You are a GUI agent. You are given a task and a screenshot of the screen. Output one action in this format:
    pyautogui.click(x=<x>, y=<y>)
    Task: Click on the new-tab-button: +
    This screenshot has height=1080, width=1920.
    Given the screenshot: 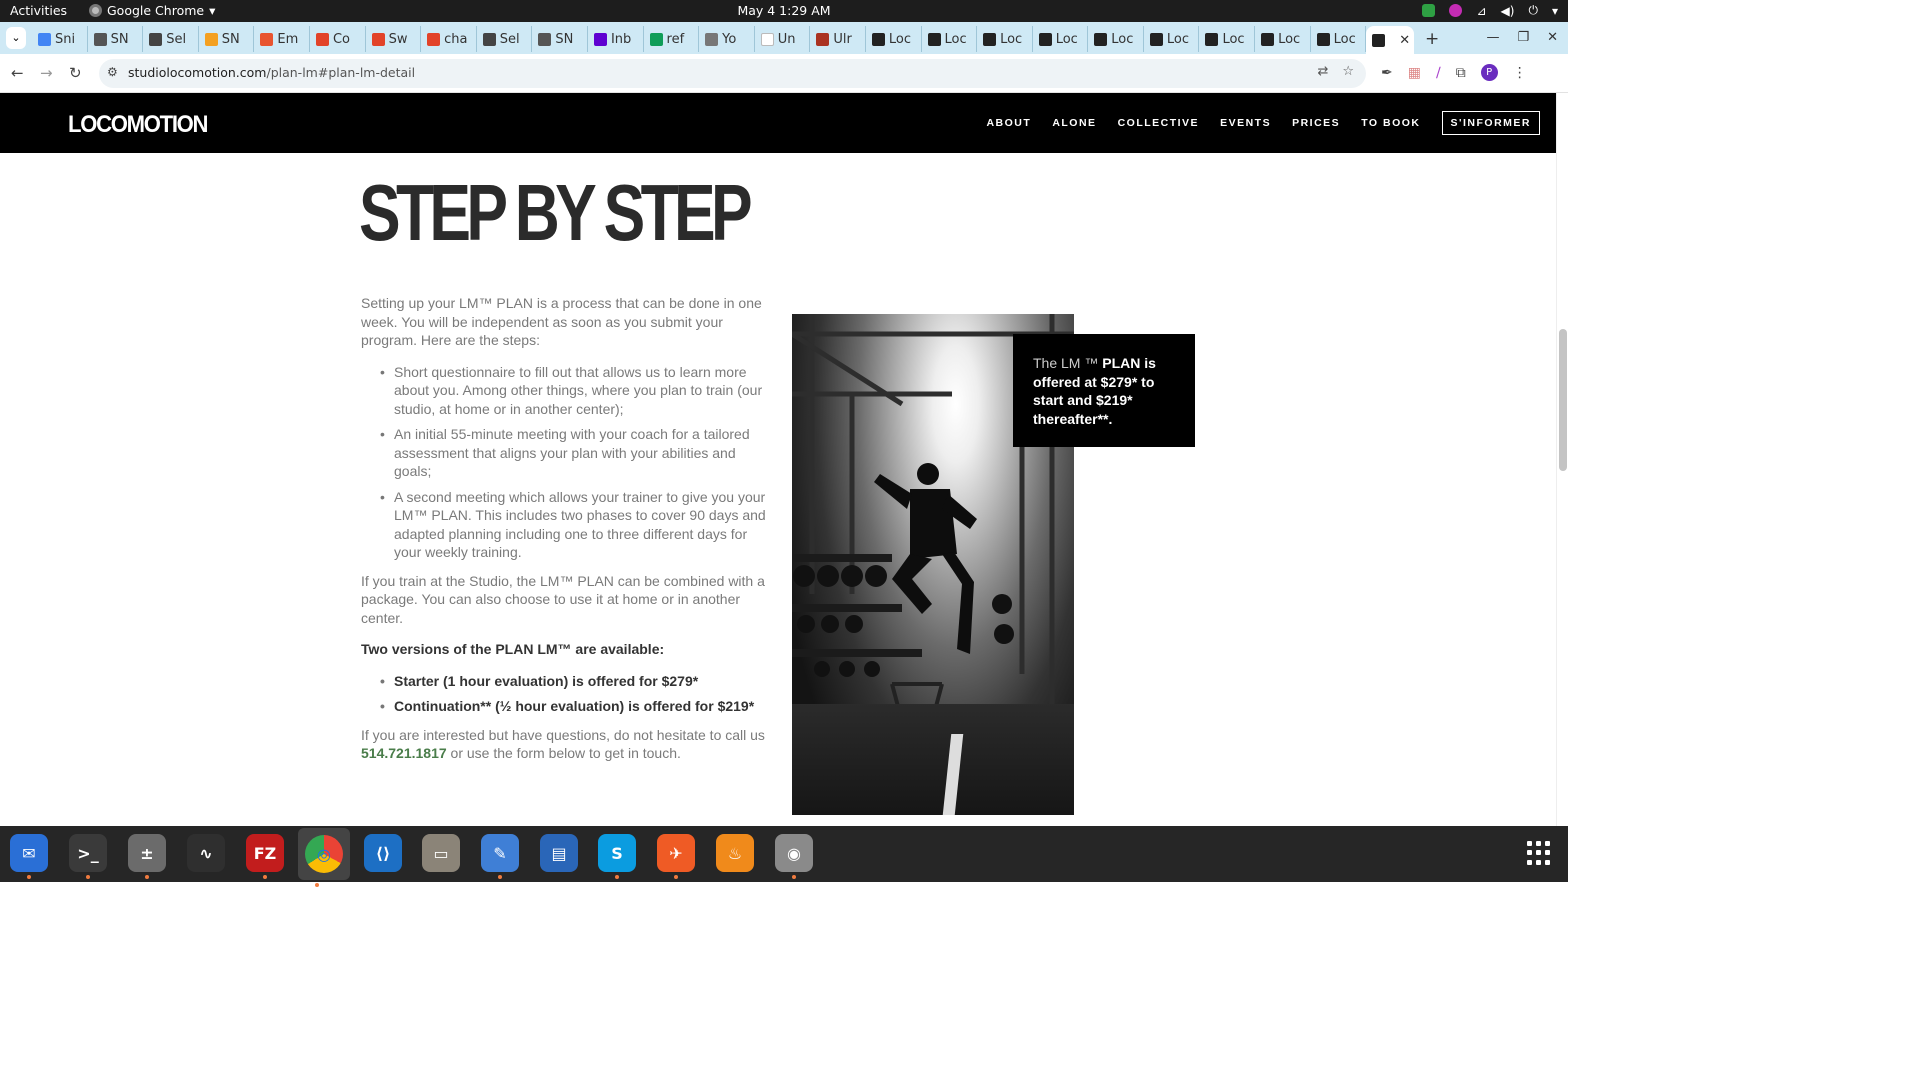 What is the action you would take?
    pyautogui.click(x=1432, y=39)
    